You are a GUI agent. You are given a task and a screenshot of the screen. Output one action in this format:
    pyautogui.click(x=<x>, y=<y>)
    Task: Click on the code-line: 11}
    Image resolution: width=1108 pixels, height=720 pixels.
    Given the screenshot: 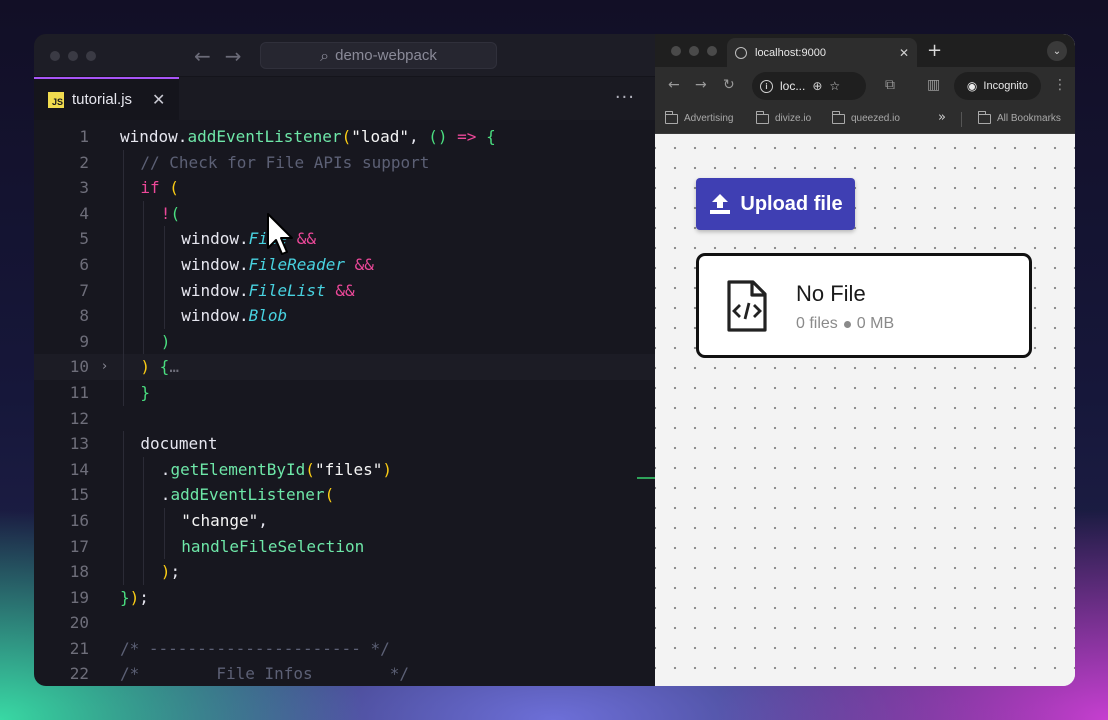 What is the action you would take?
    pyautogui.click(x=344, y=392)
    